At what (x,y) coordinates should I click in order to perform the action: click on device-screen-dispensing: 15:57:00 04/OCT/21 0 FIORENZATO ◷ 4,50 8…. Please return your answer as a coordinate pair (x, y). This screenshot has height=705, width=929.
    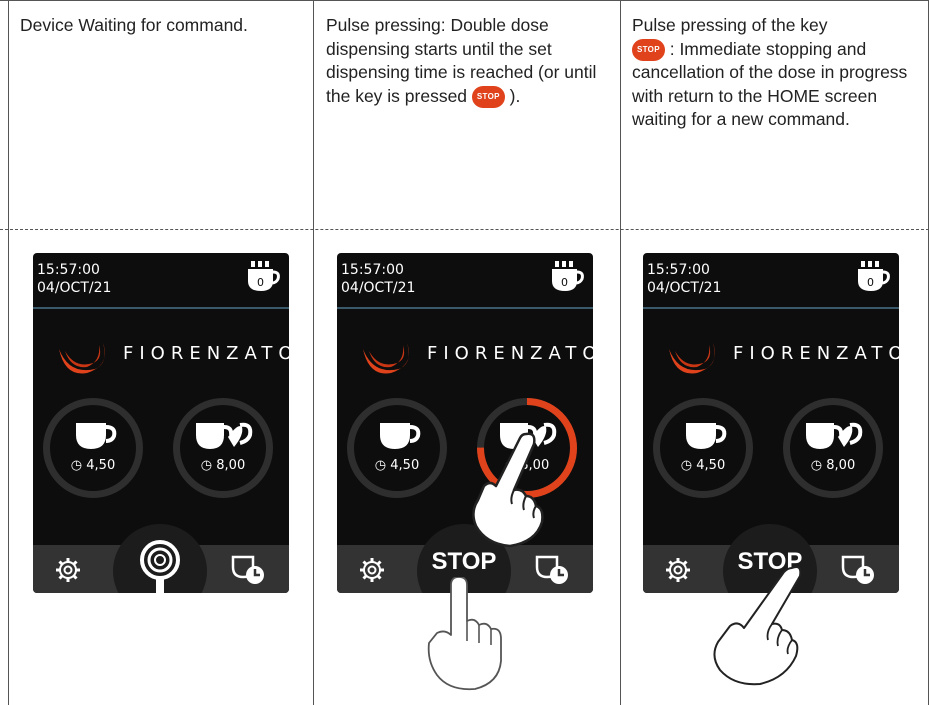
    Looking at the image, I should click on (465, 423).